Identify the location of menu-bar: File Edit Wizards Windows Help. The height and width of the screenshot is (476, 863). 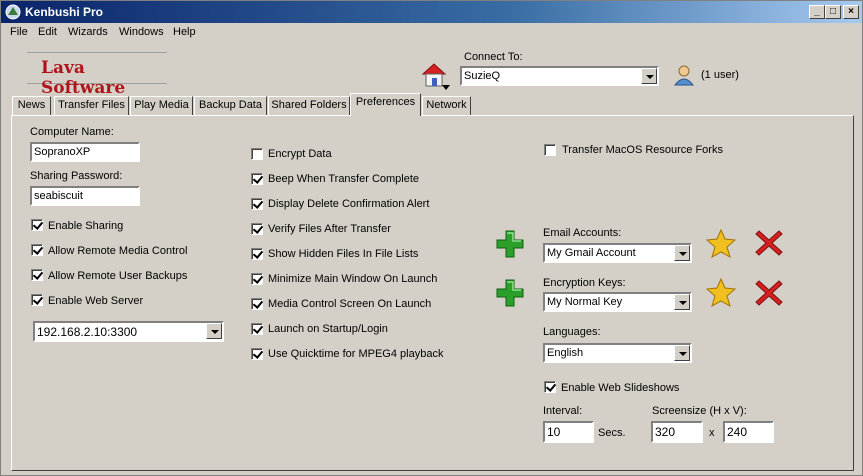
(431, 33).